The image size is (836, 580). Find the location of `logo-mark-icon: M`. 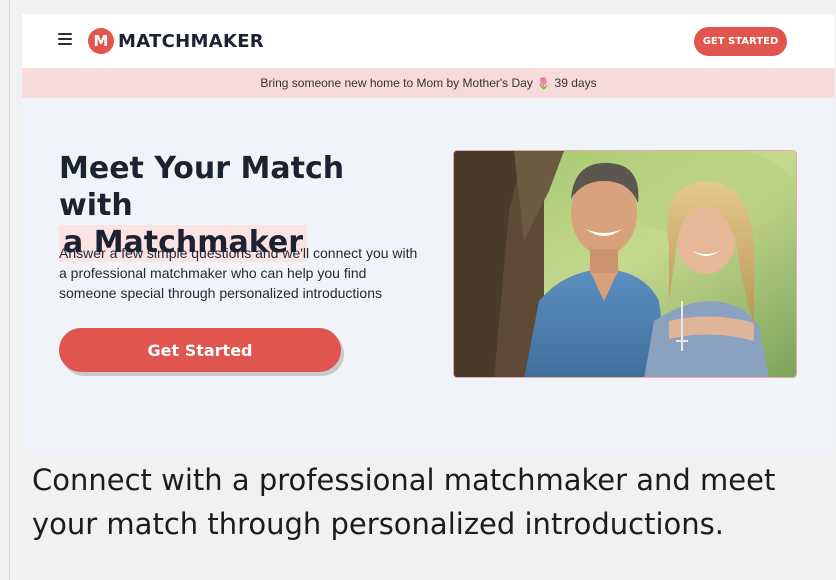

logo-mark-icon: M is located at coordinates (101, 41).